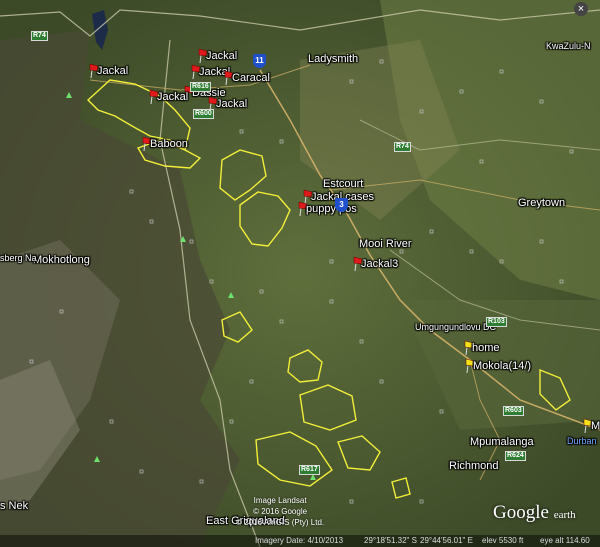  Describe the element at coordinates (446, 540) in the screenshot. I see `longitude-readout: 29°44'56.01" E` at that location.